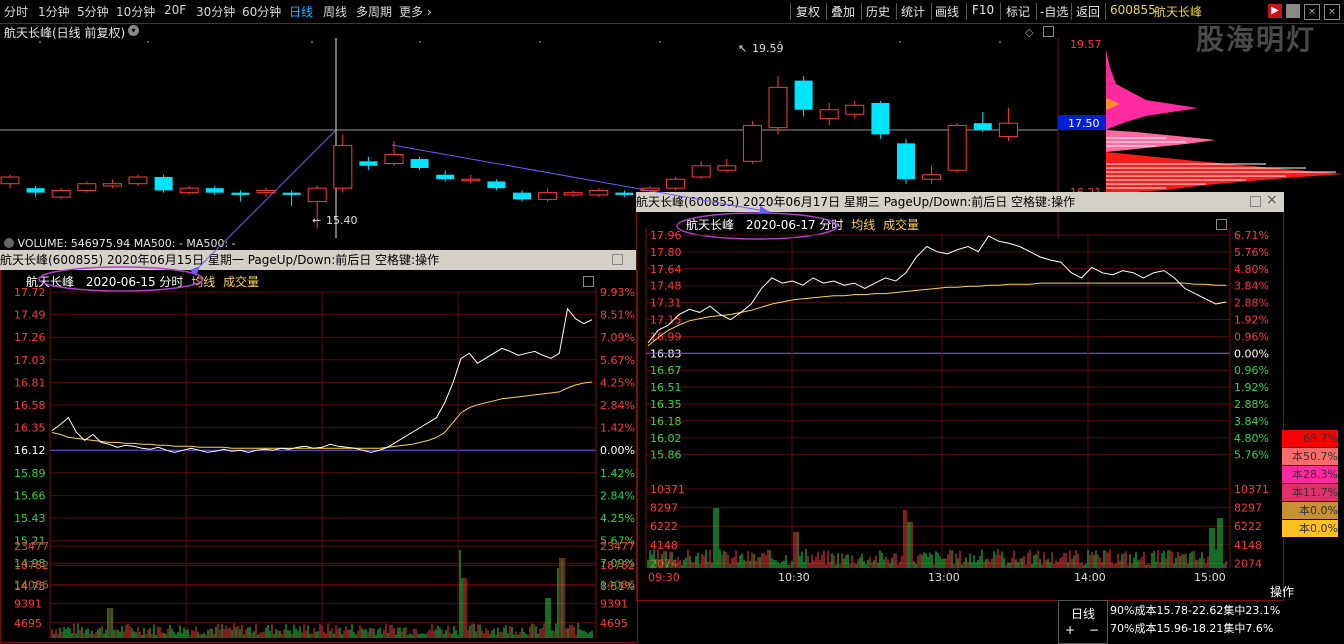 This screenshot has height=644, width=1344. I want to click on period-tab-20f: 20F, so click(175, 10).